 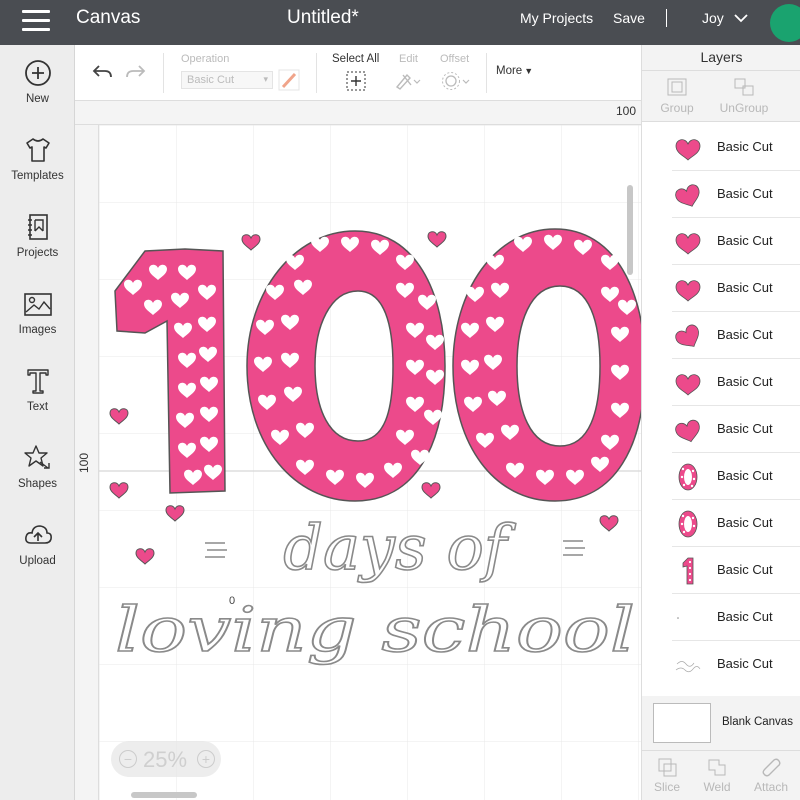 I want to click on notebook-icon, so click(x=37, y=227).